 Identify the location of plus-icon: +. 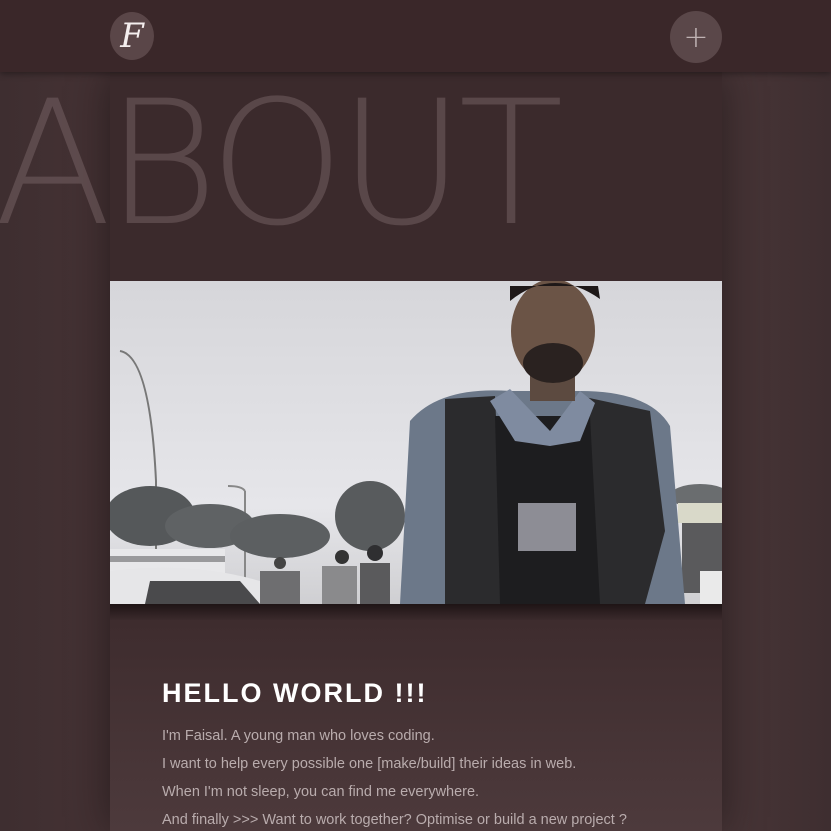
(696, 37).